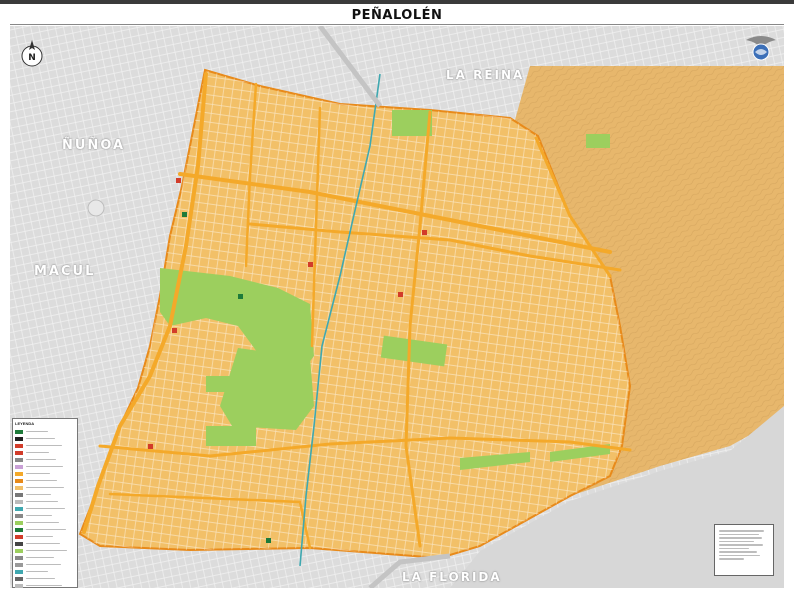 This screenshot has height=591, width=794. What do you see at coordinates (25, 423) in the screenshot?
I see `legend-title: LEYENDA` at bounding box center [25, 423].